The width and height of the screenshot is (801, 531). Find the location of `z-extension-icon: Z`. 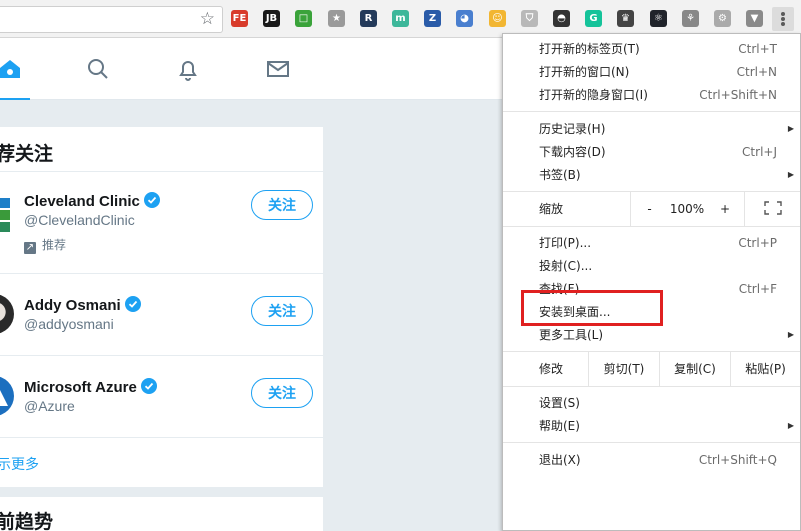

z-extension-icon: Z is located at coordinates (432, 18).